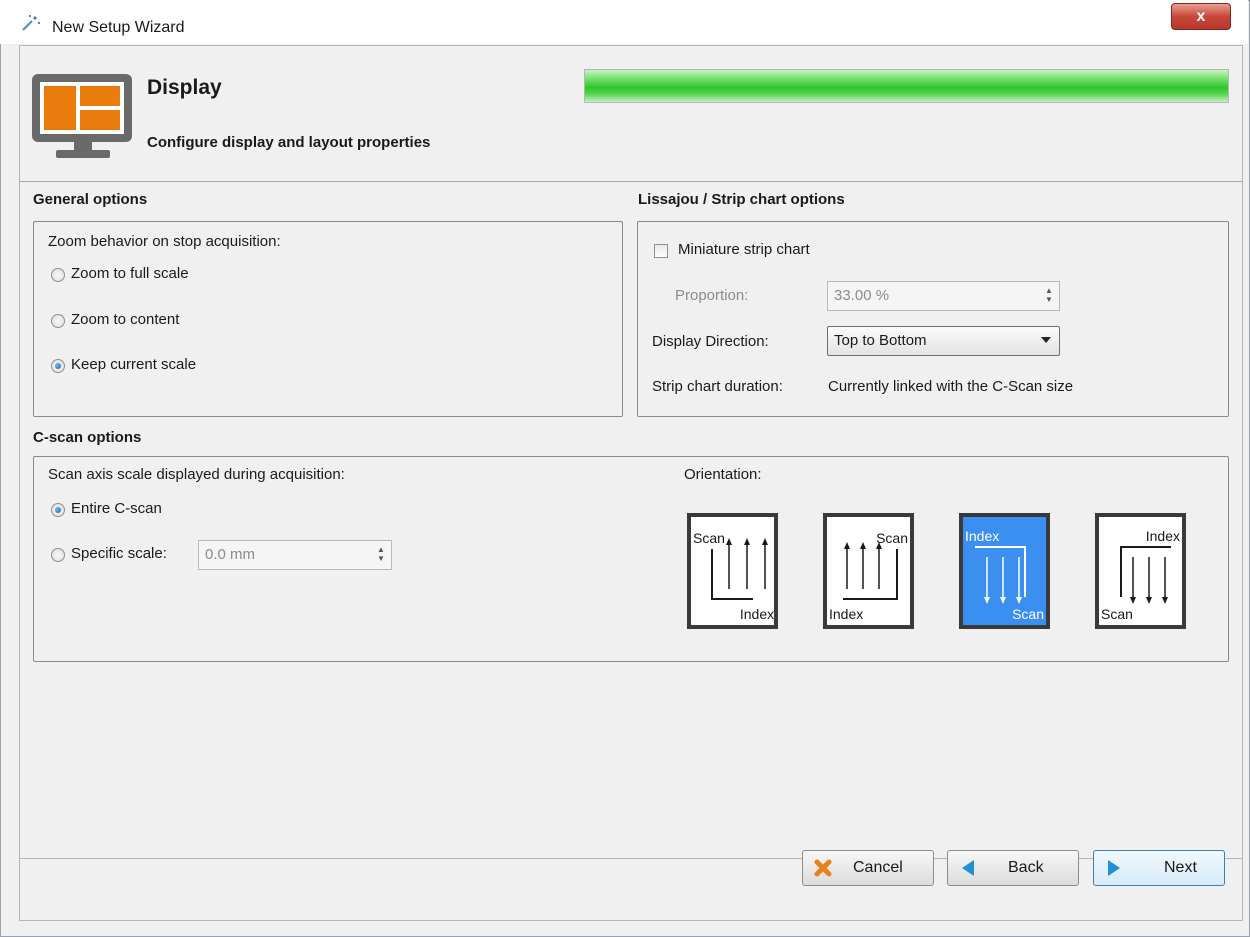  Describe the element at coordinates (31, 22) in the screenshot. I see `magic-wand-icon` at that location.